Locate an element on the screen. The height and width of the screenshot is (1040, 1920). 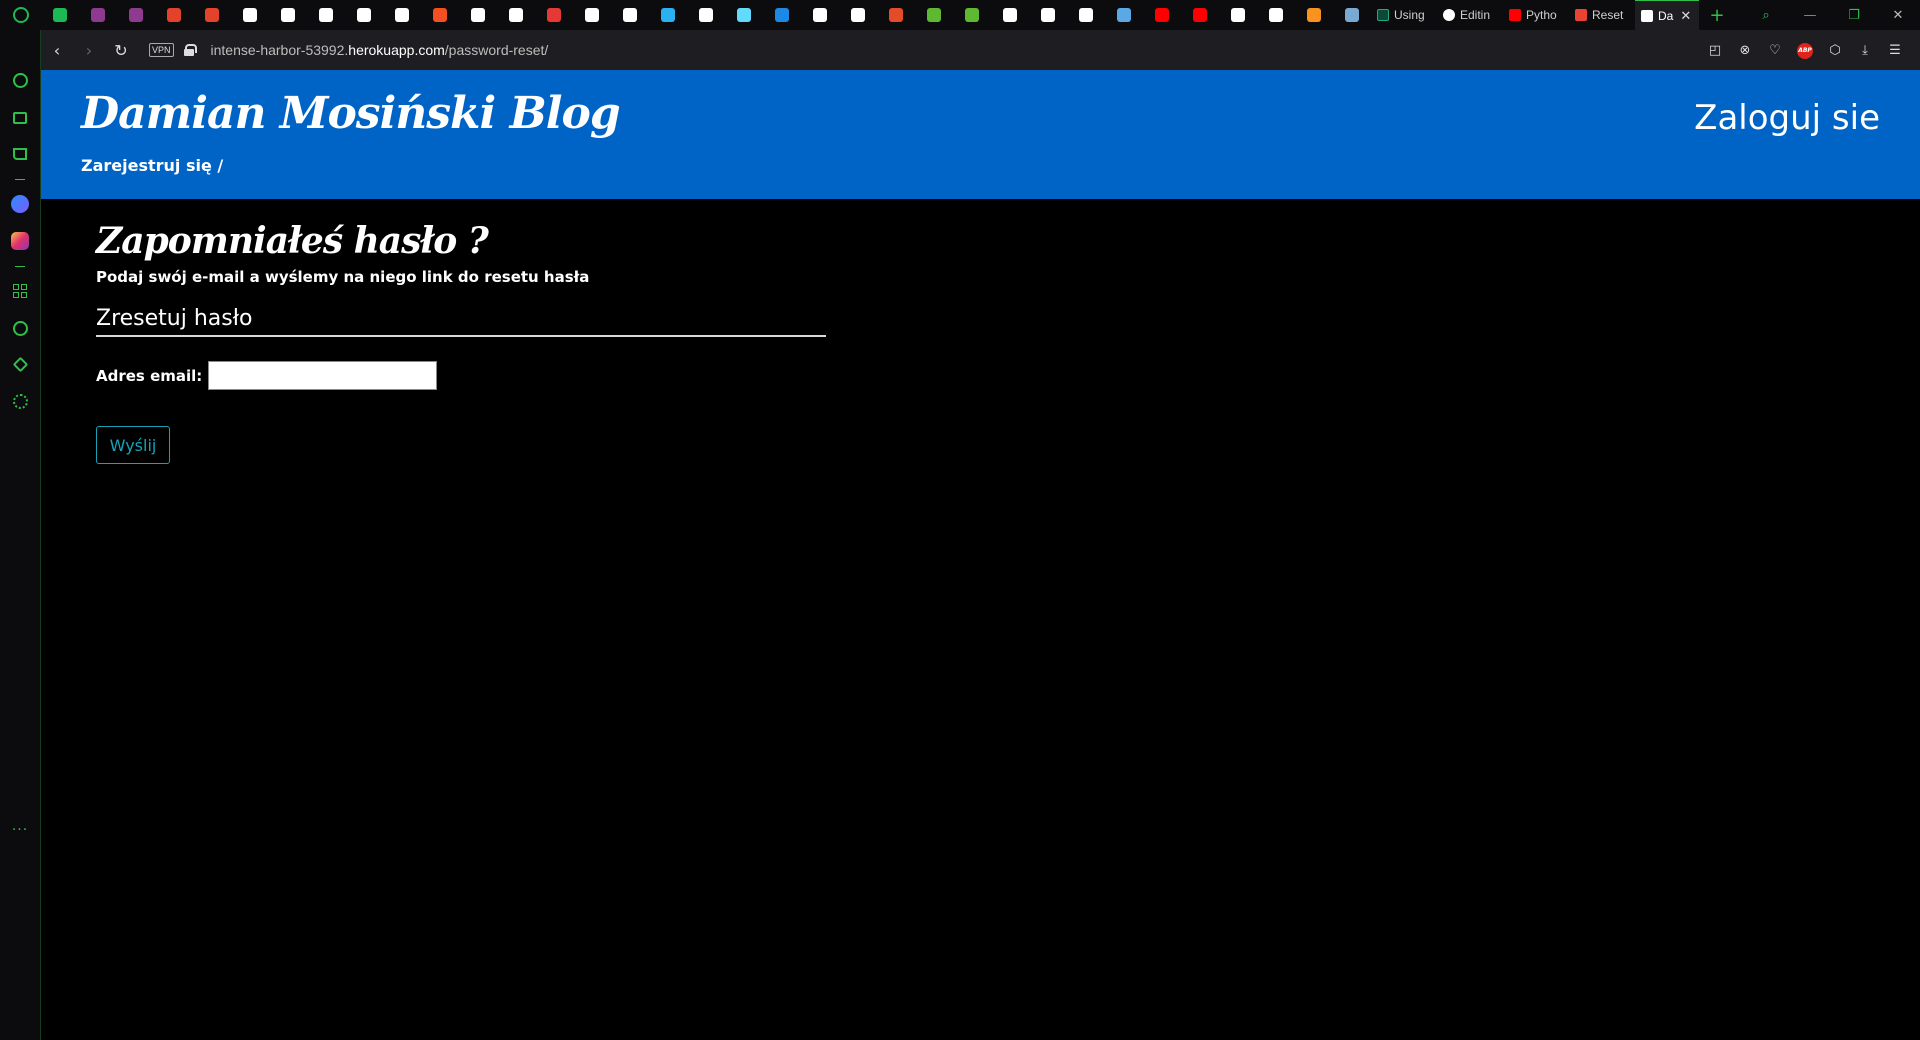
reload-button: ↻ is located at coordinates (121, 50).